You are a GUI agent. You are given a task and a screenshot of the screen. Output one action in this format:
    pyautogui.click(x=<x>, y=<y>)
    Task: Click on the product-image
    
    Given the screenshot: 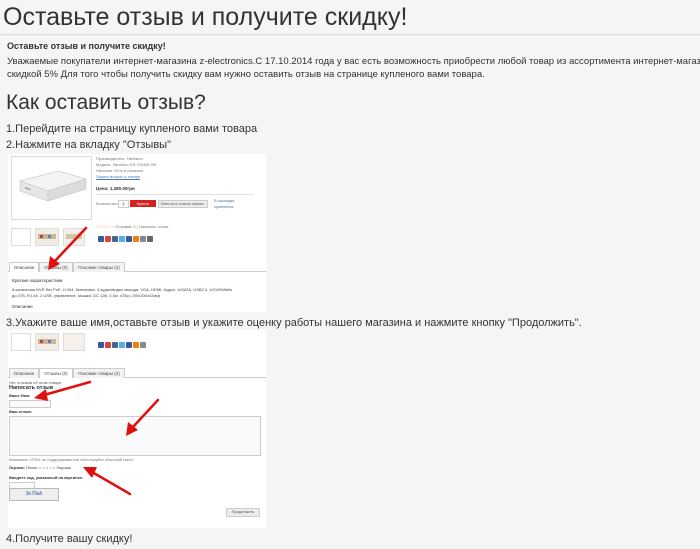 What is the action you would take?
    pyautogui.click(x=51, y=188)
    